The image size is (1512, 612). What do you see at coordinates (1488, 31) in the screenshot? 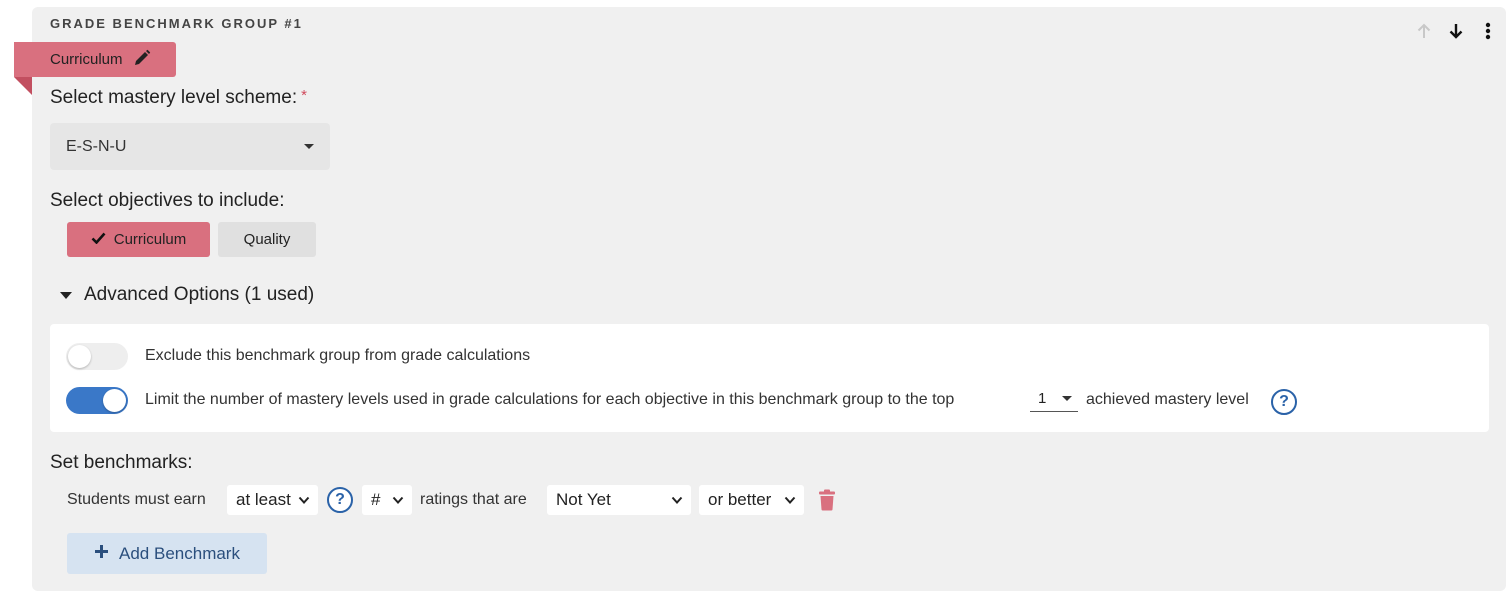
I see `more-vertical-icon` at bounding box center [1488, 31].